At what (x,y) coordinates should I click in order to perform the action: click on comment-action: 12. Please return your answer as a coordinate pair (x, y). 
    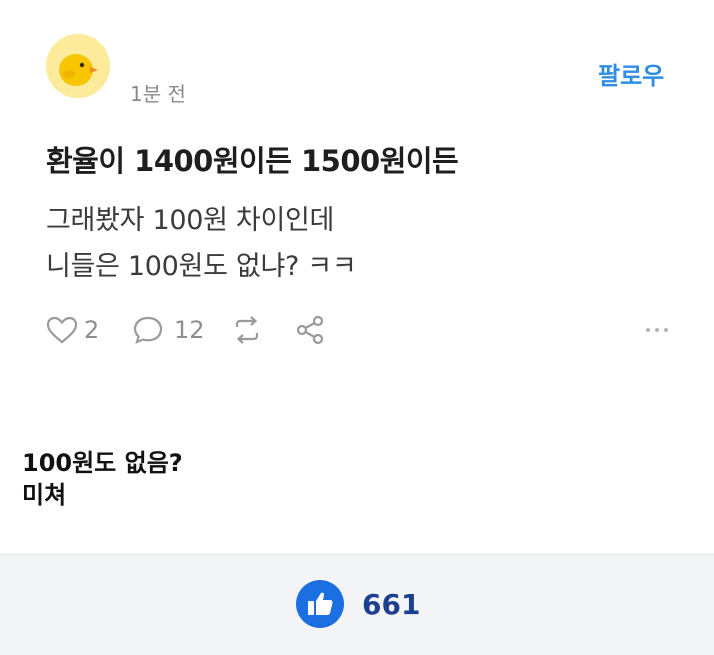
    Looking at the image, I should click on (168, 330).